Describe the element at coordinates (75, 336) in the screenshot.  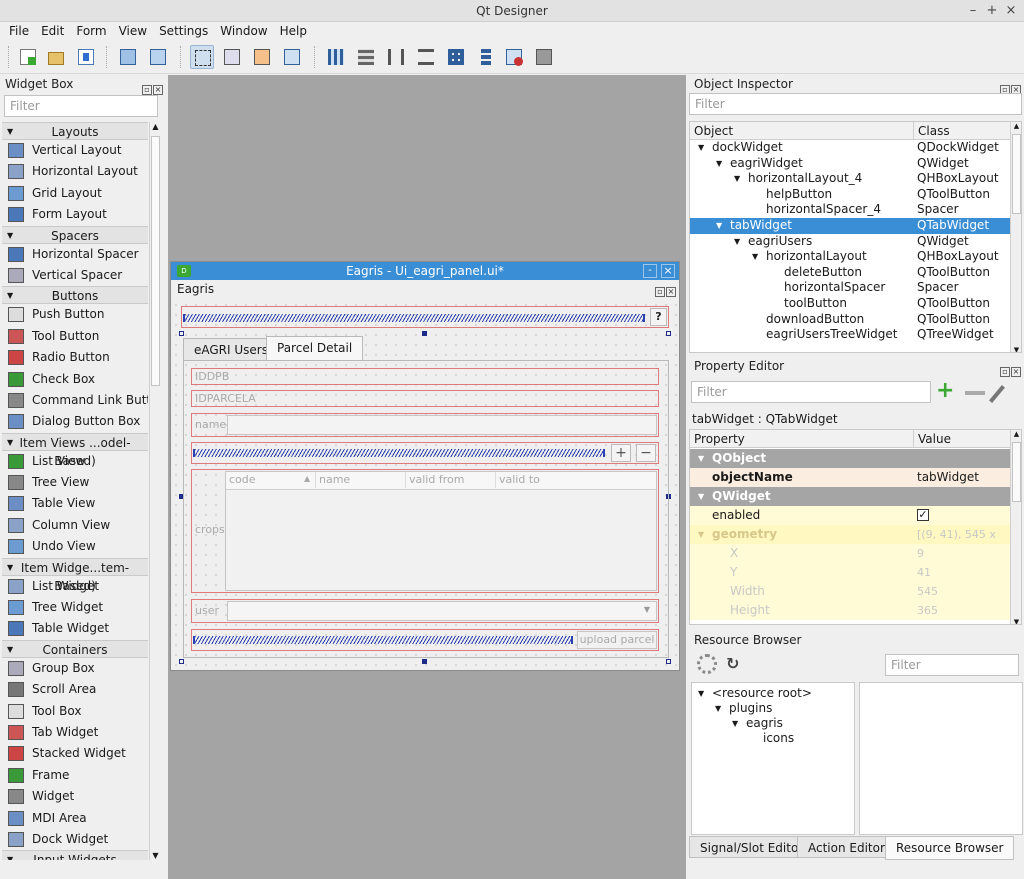
I see `widget-item-tool-button: Tool Button` at that location.